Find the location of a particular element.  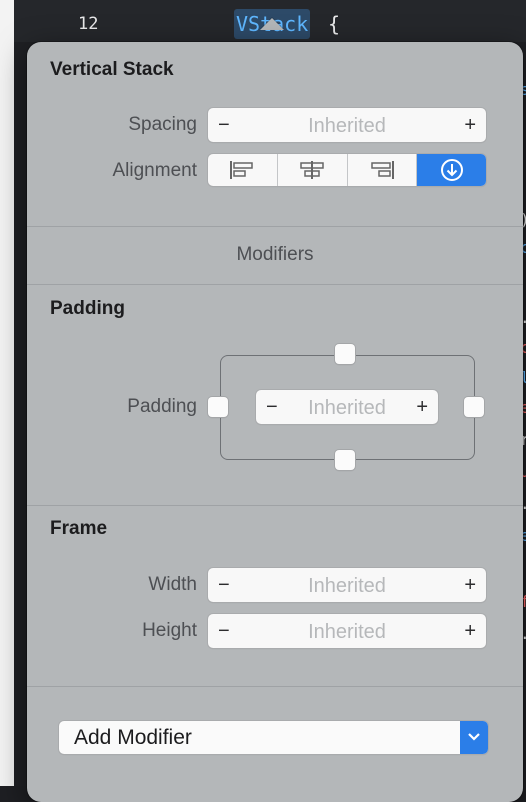

width-stepper: − Inherited + is located at coordinates (347, 585).